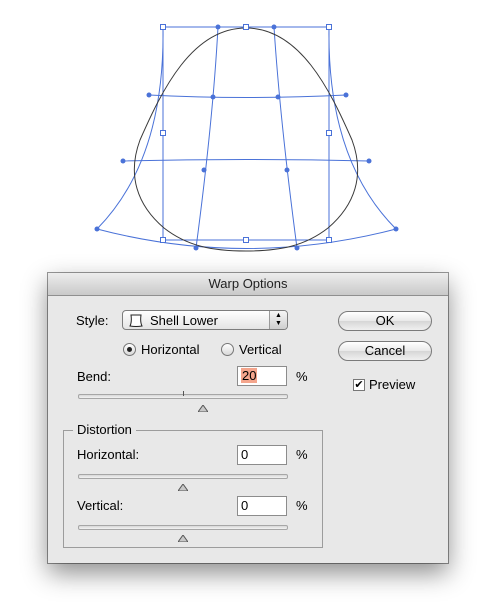 The height and width of the screenshot is (614, 493). Describe the element at coordinates (262, 506) in the screenshot. I see `distortion-vertical-input: 0` at that location.